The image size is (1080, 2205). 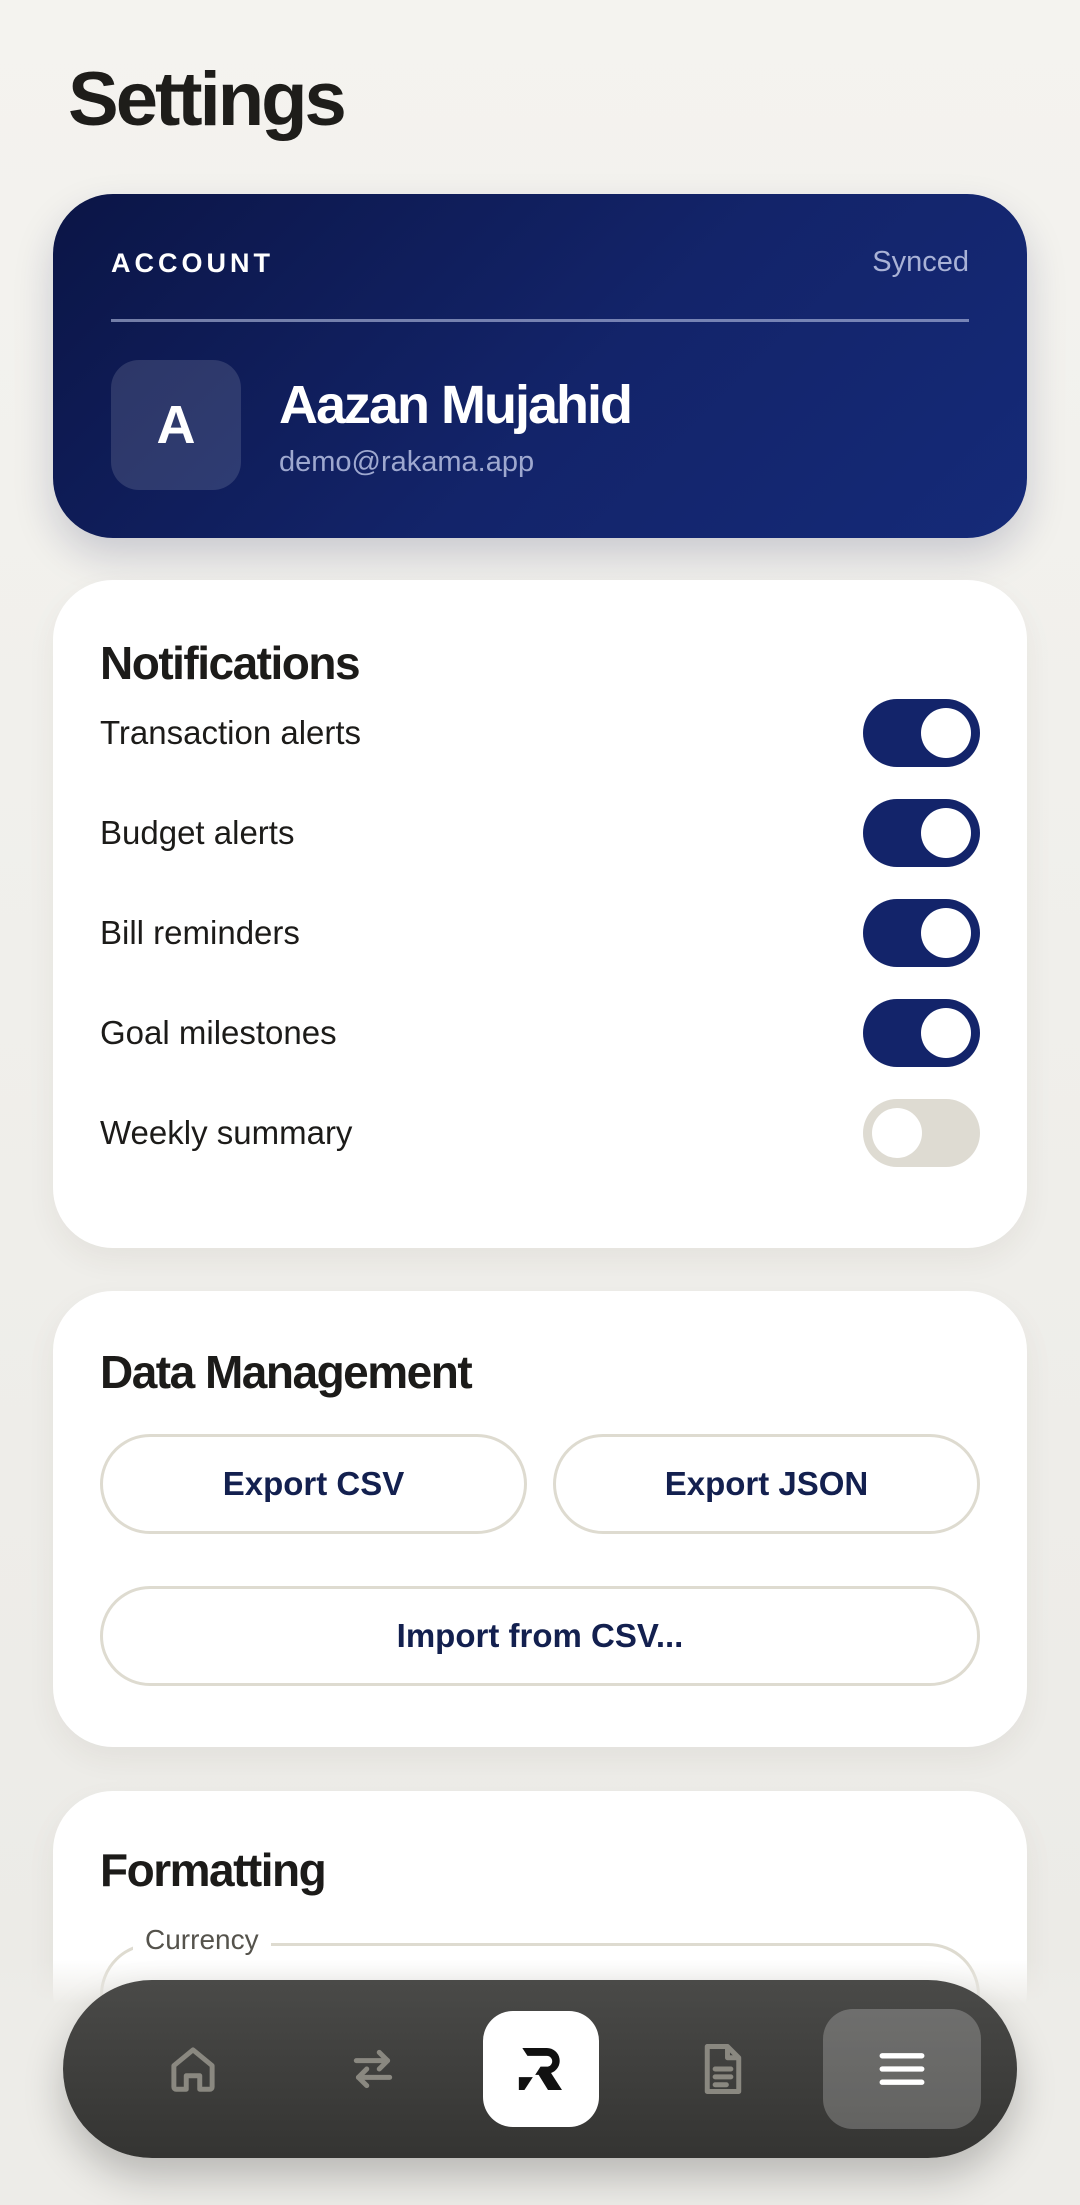 I want to click on nav-home-logo-button, so click(x=541, y=2069).